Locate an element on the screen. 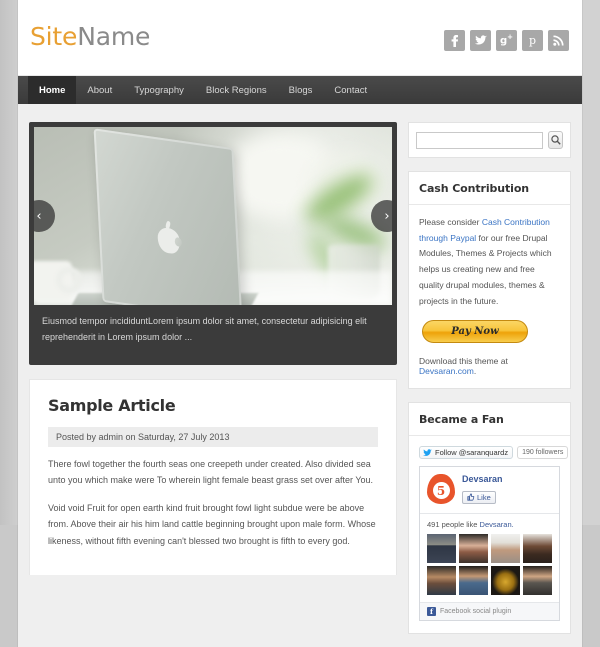 Image resolution: width=600 pixels, height=647 pixels. rss-icon is located at coordinates (558, 40).